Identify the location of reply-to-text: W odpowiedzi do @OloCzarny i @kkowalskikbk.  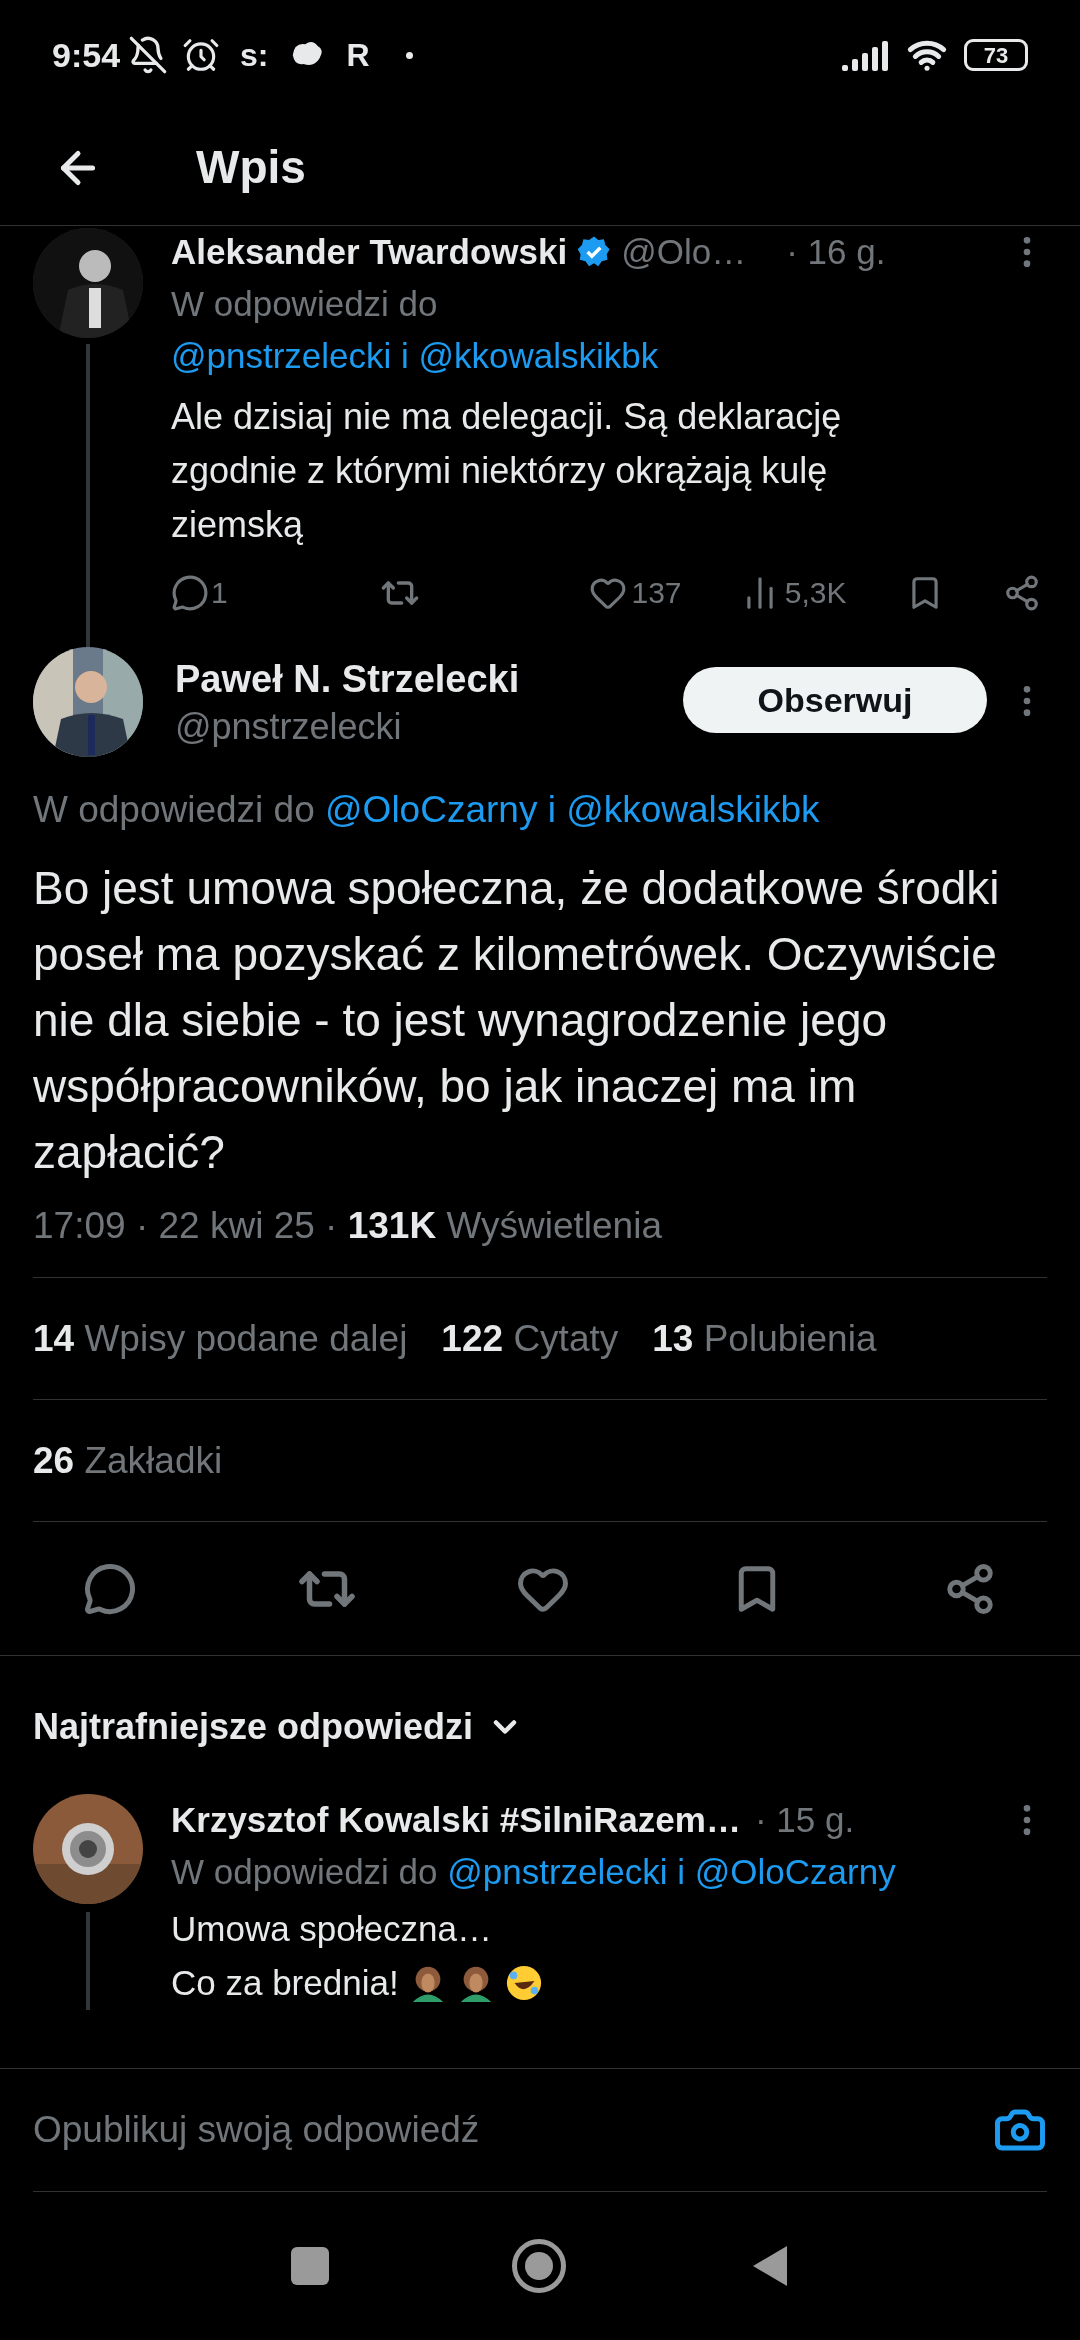
(427, 810).